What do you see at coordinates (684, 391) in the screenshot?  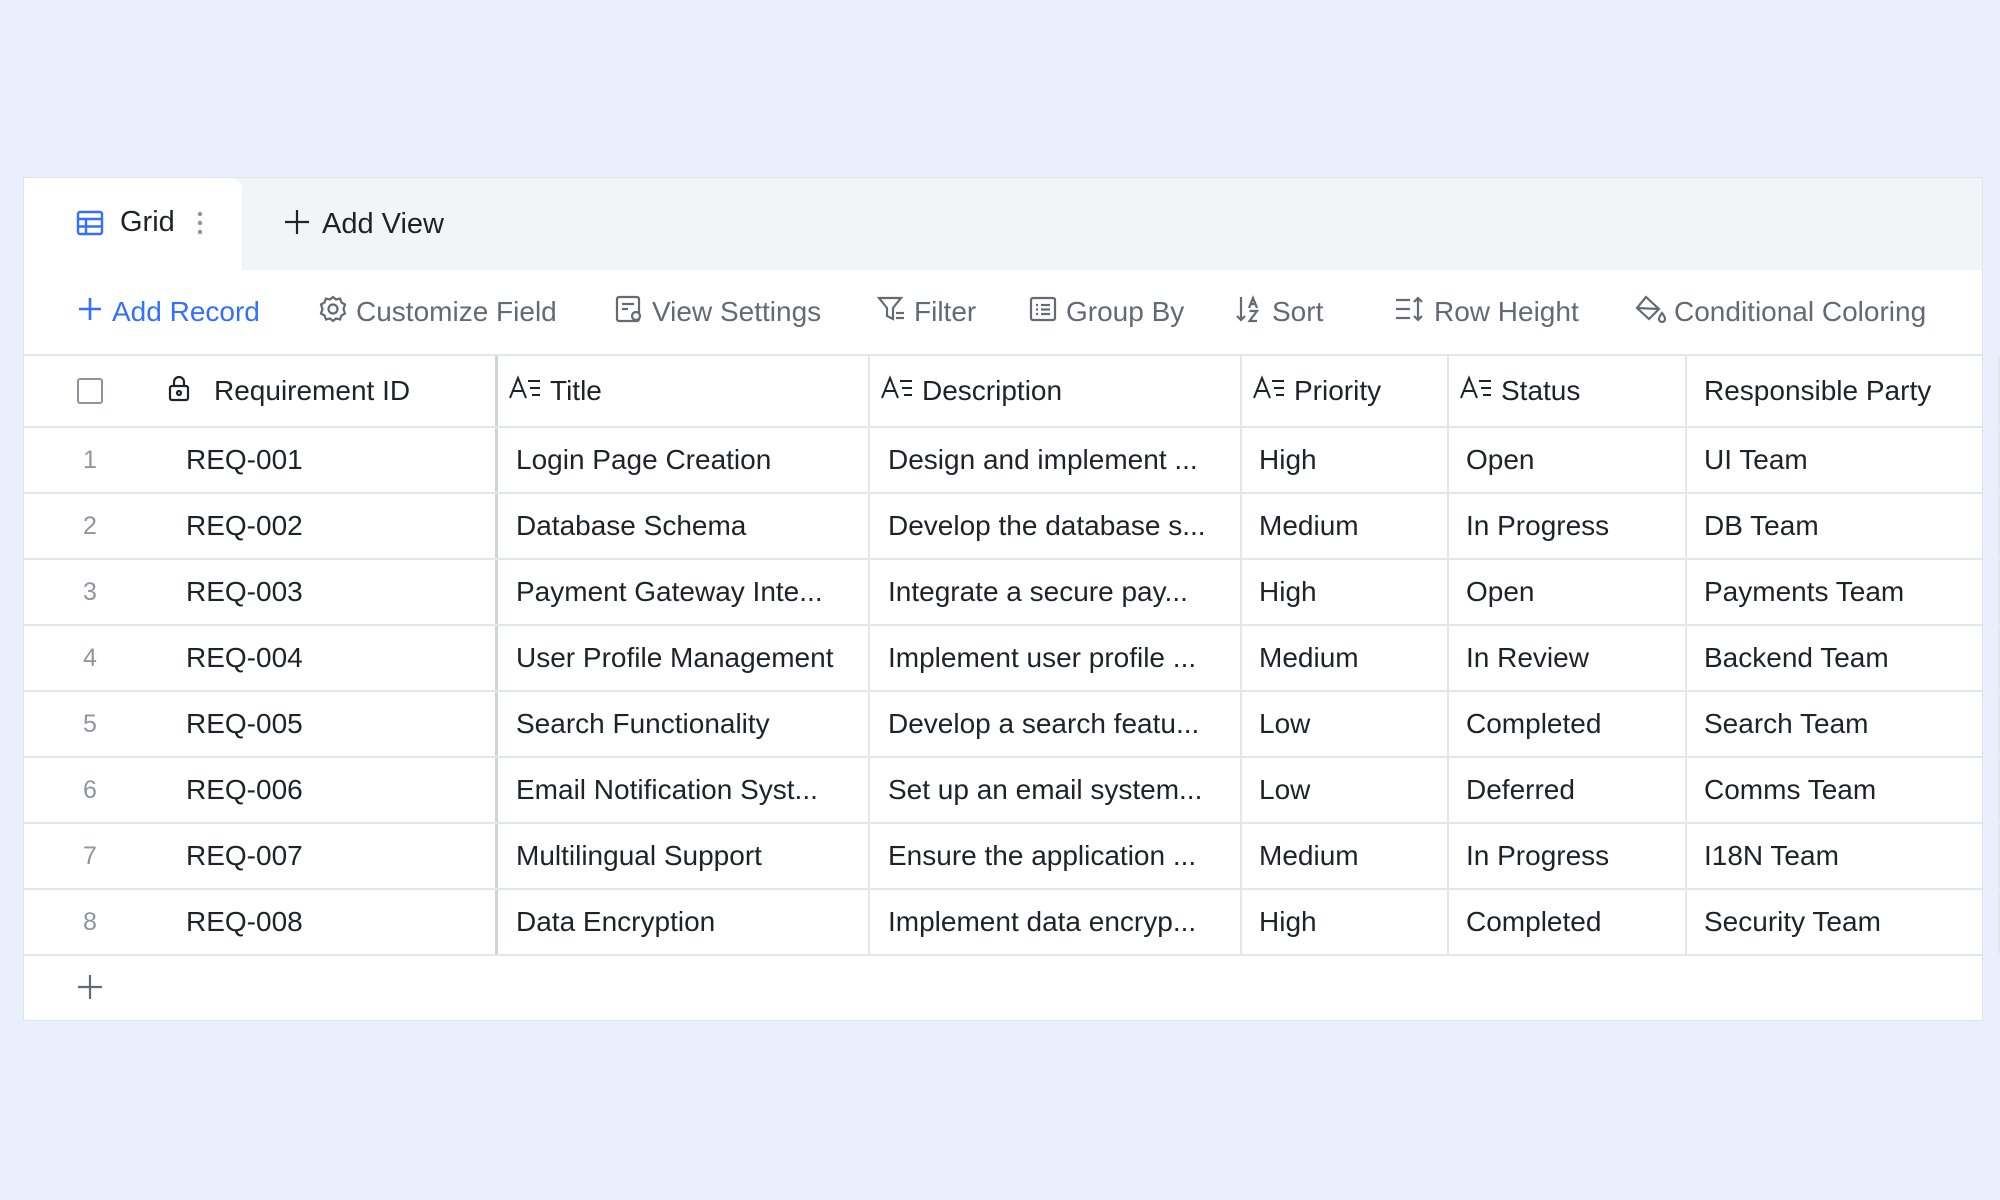 I see `column-header-title: Title` at bounding box center [684, 391].